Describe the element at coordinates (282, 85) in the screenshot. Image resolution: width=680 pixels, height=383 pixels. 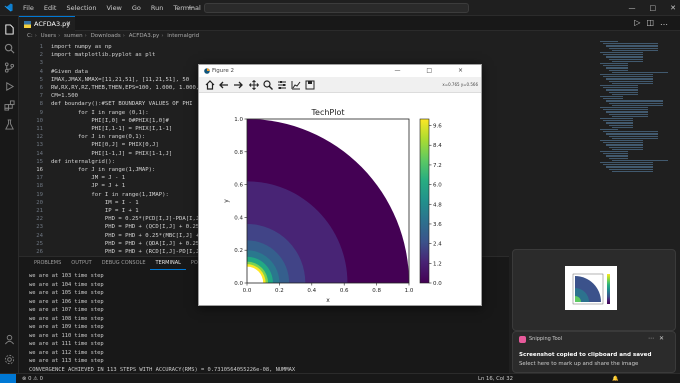
I see `configure-subplots-icon` at that location.